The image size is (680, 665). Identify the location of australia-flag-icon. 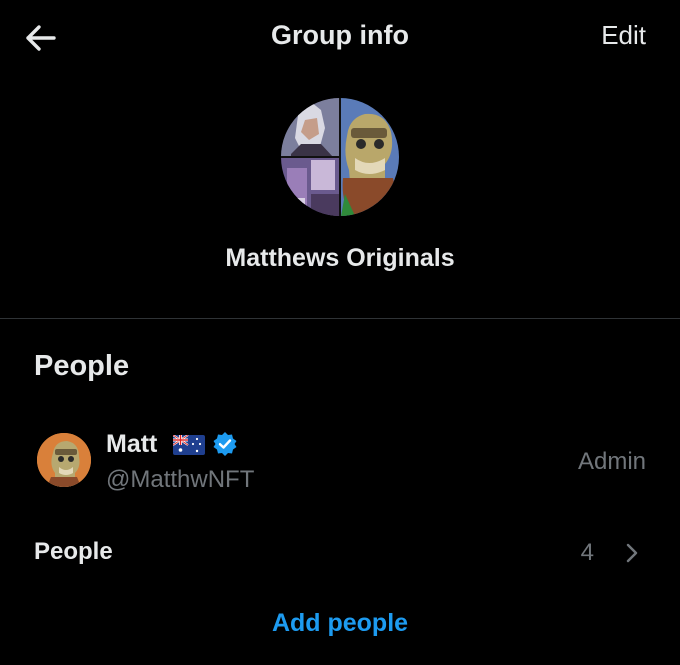
(189, 445).